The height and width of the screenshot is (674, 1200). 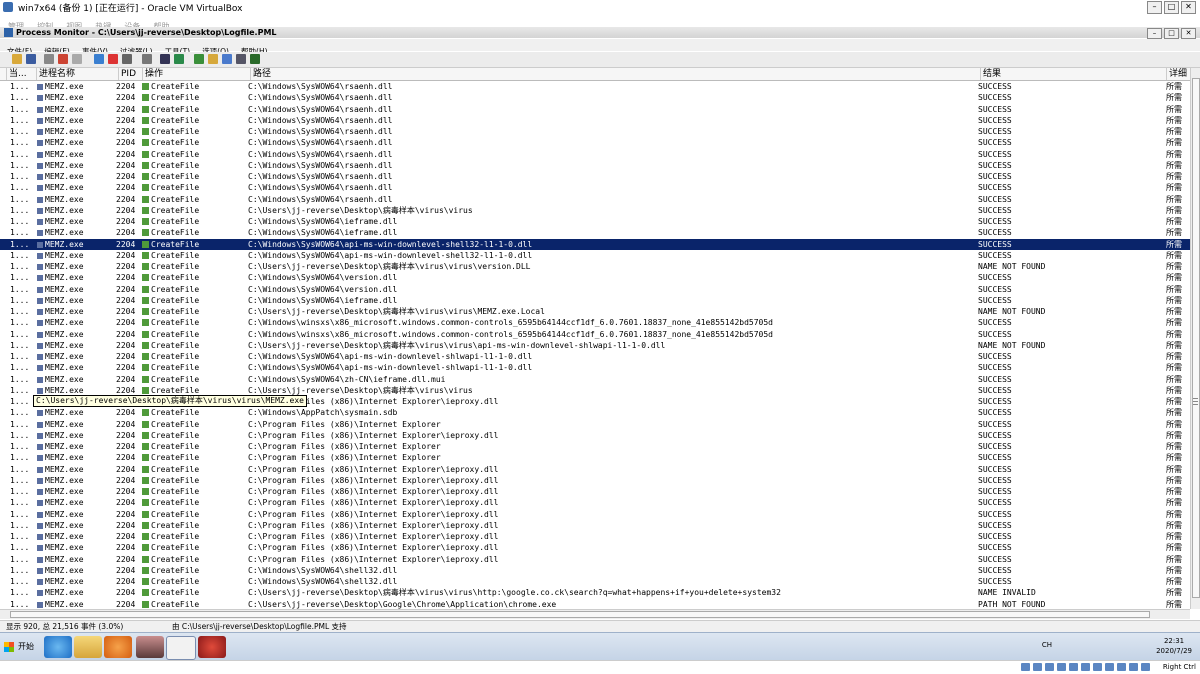 What do you see at coordinates (1176, 74) in the screenshot?
I see `col-detail: 详细` at bounding box center [1176, 74].